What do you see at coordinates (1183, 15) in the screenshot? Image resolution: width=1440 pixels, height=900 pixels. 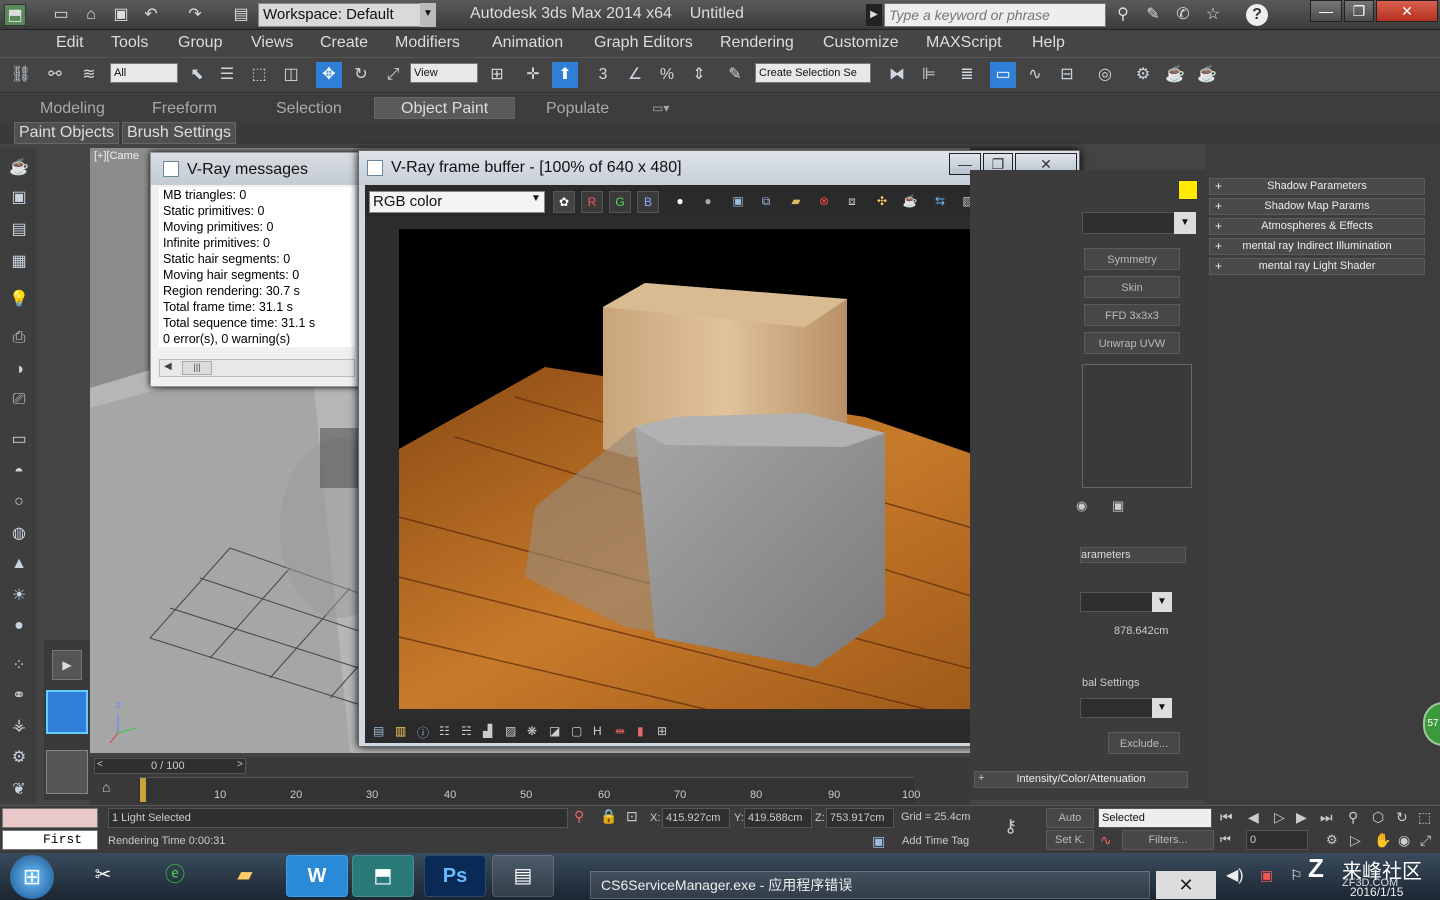 I see `communication-icon: ✆` at bounding box center [1183, 15].